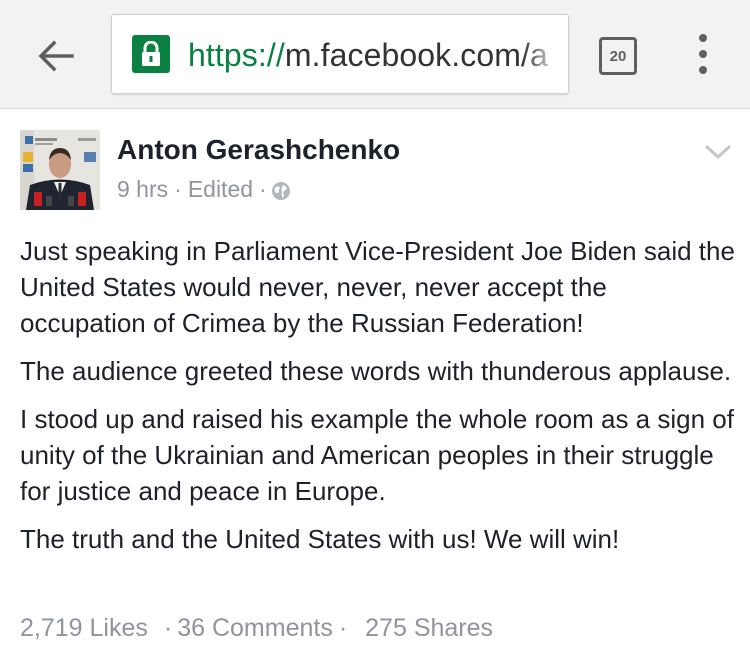 The height and width of the screenshot is (666, 750). Describe the element at coordinates (545, 54) in the screenshot. I see `url-fade` at that location.